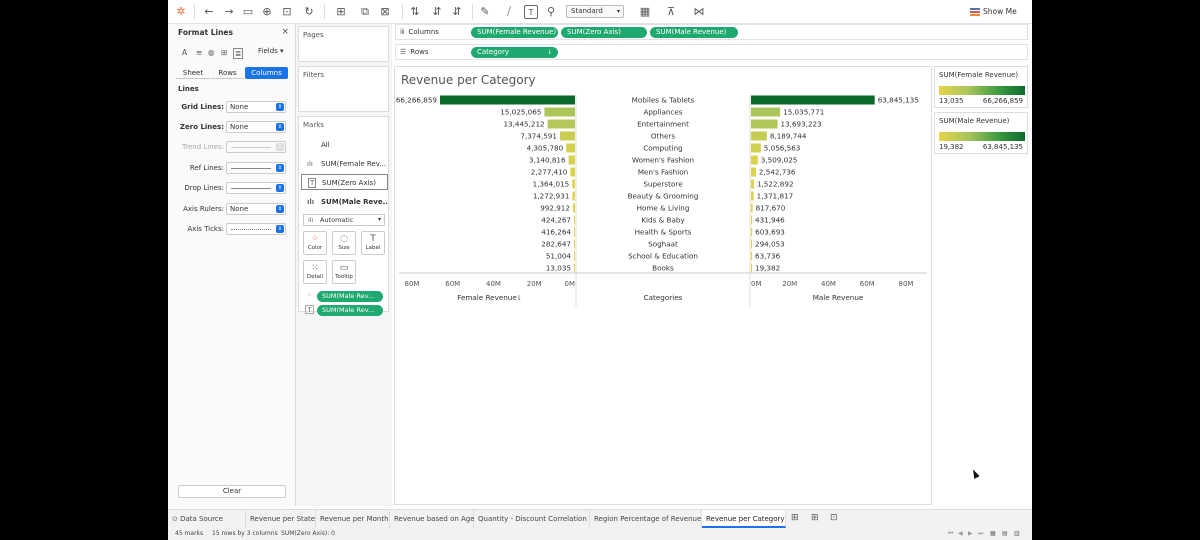  Describe the element at coordinates (287, 12) in the screenshot. I see `pause-updates-icon: ⊡` at that location.